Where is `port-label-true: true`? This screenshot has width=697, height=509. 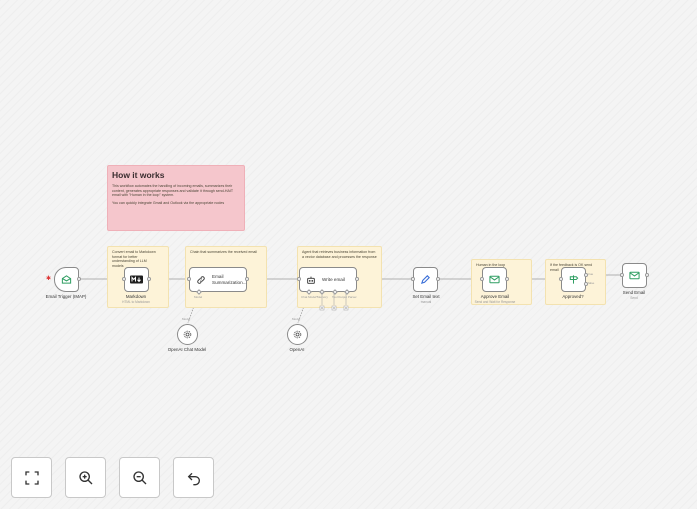 port-label-true: true is located at coordinates (591, 274).